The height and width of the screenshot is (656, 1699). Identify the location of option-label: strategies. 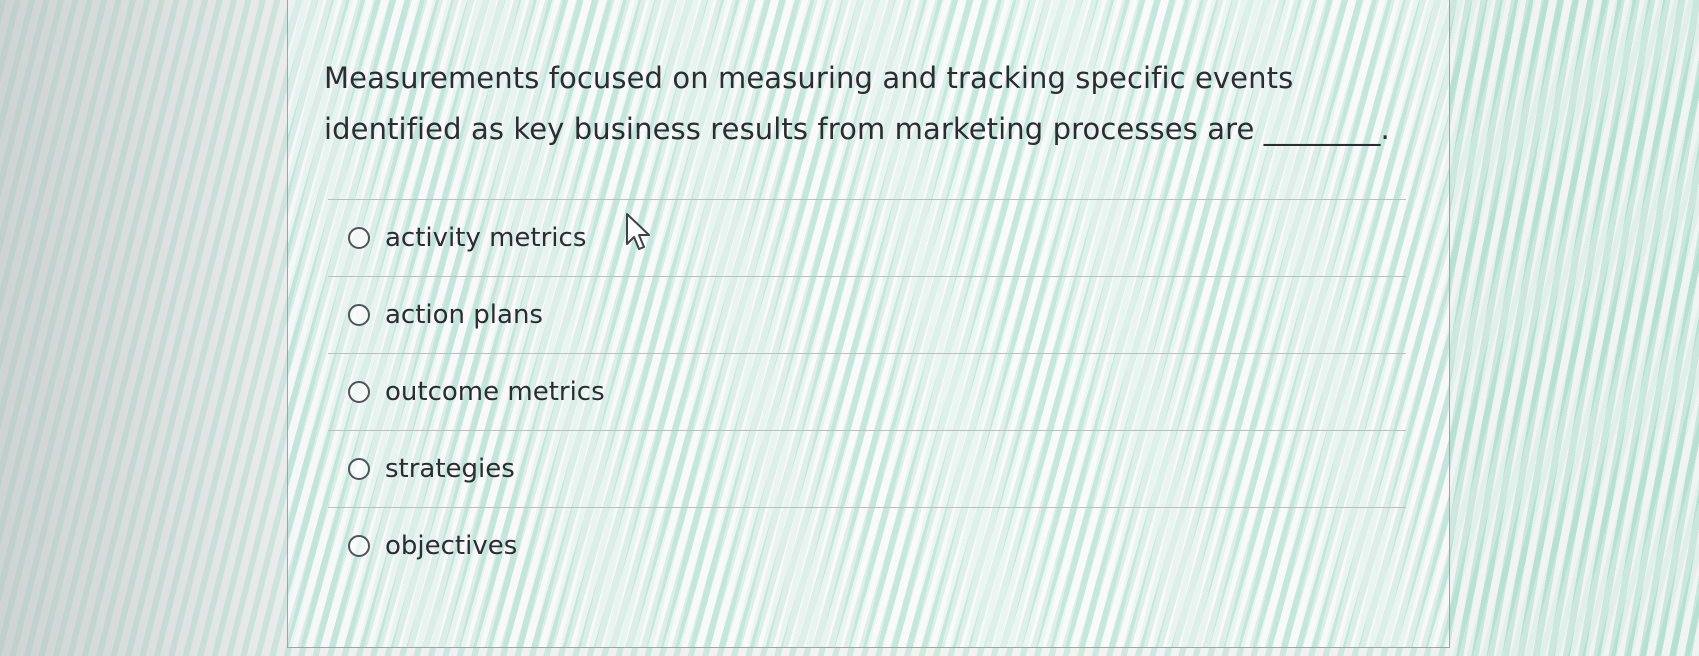
(450, 469).